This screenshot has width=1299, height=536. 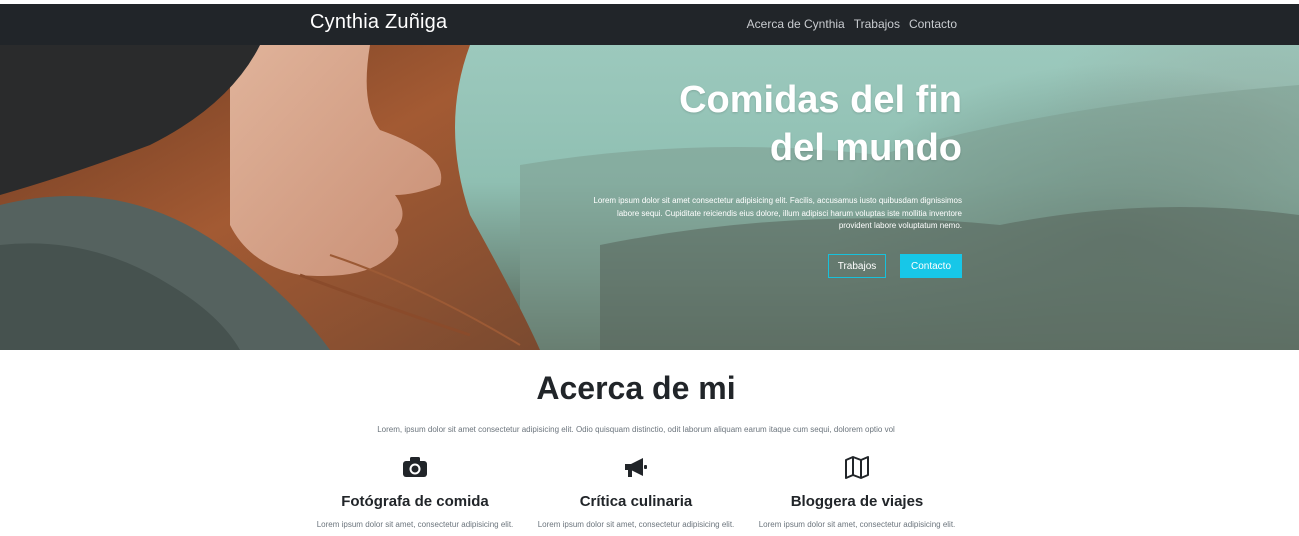 I want to click on feature-title: Bloggera de viajes, so click(x=857, y=501).